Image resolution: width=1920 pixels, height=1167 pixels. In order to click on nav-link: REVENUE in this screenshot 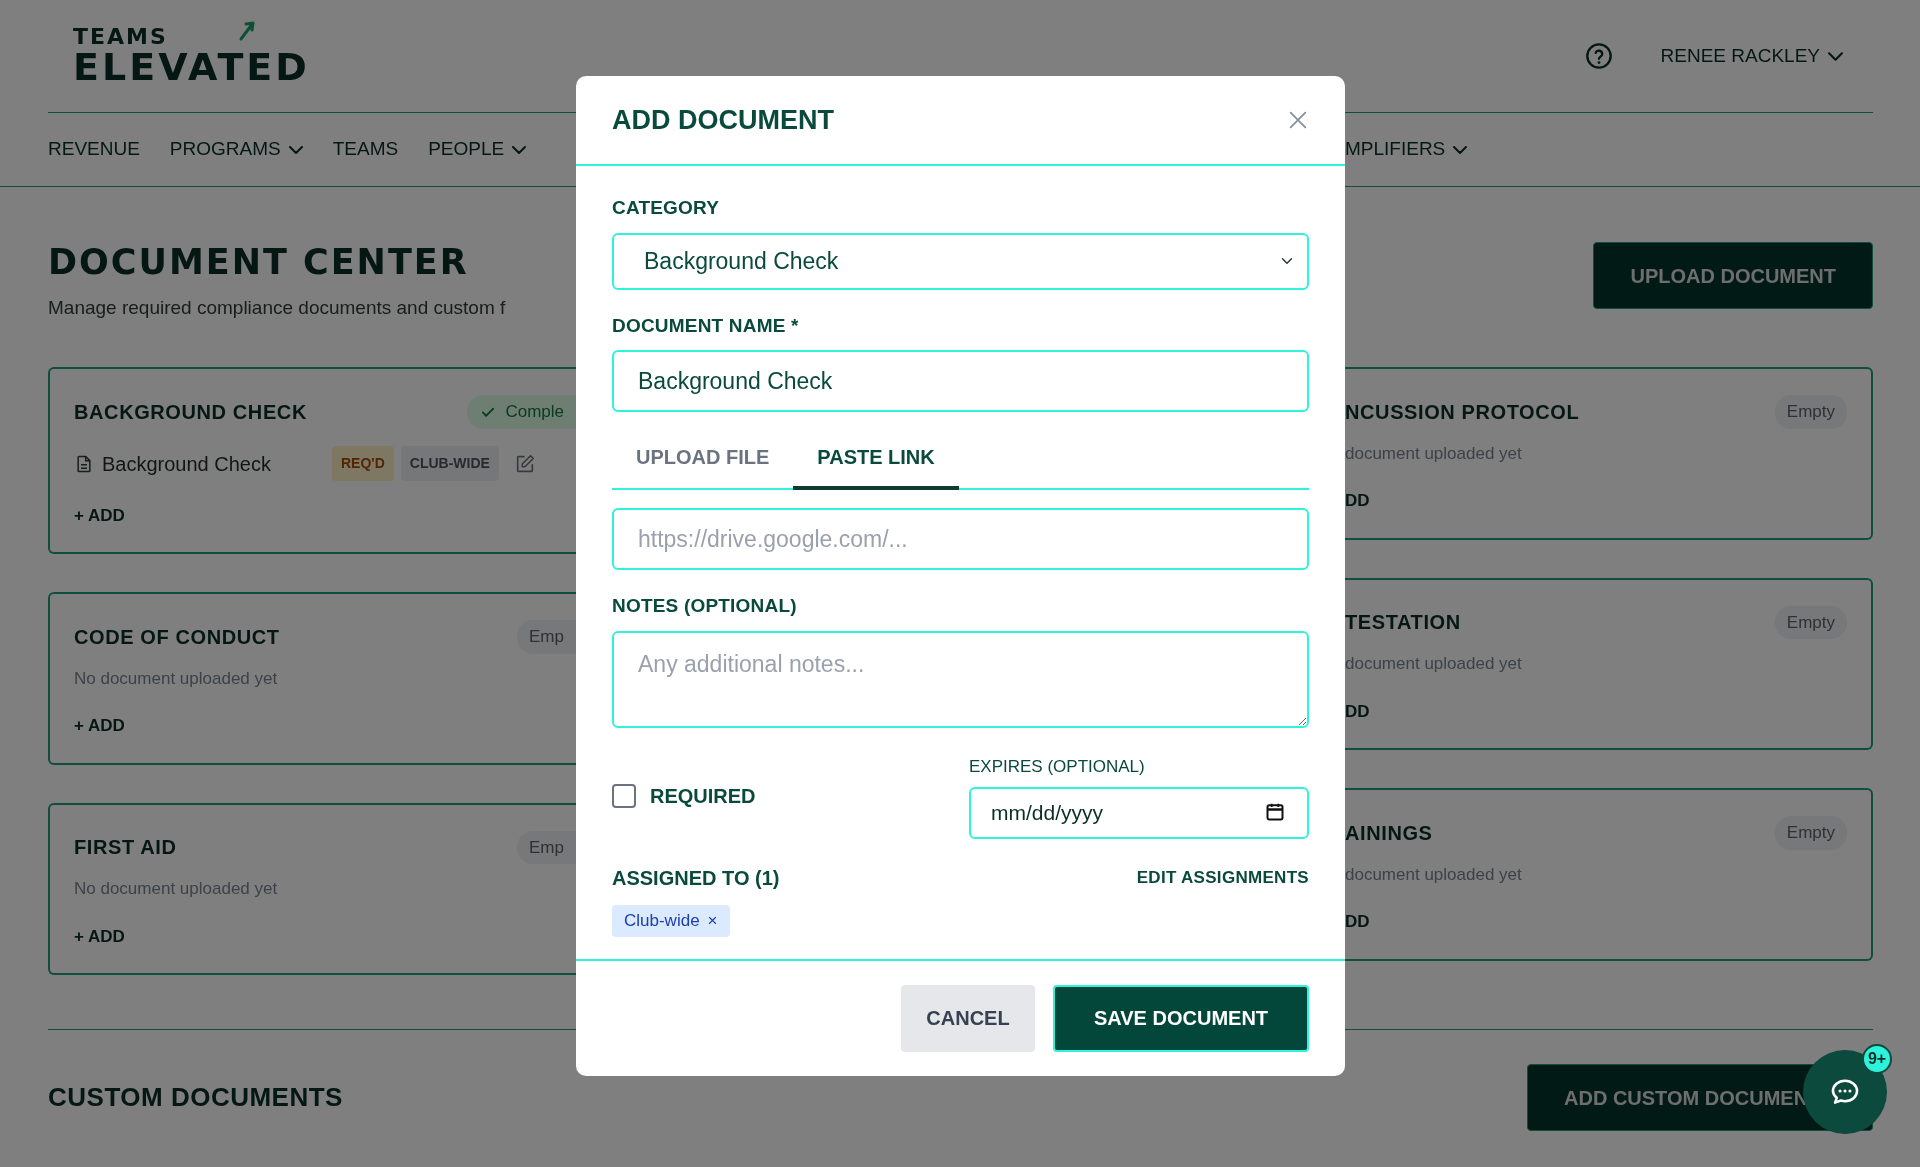, I will do `click(94, 149)`.